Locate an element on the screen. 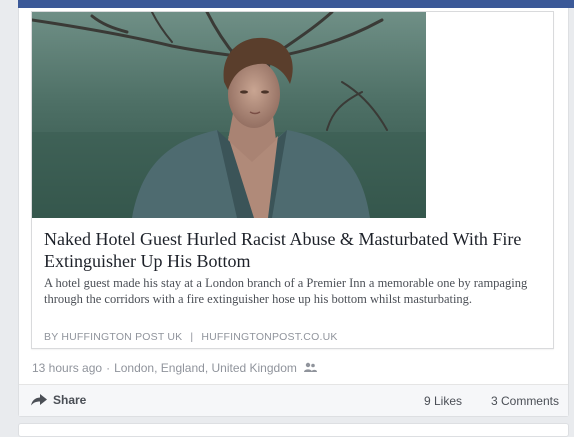 This screenshot has width=574, height=437. share-arrow-icon is located at coordinates (39, 400).